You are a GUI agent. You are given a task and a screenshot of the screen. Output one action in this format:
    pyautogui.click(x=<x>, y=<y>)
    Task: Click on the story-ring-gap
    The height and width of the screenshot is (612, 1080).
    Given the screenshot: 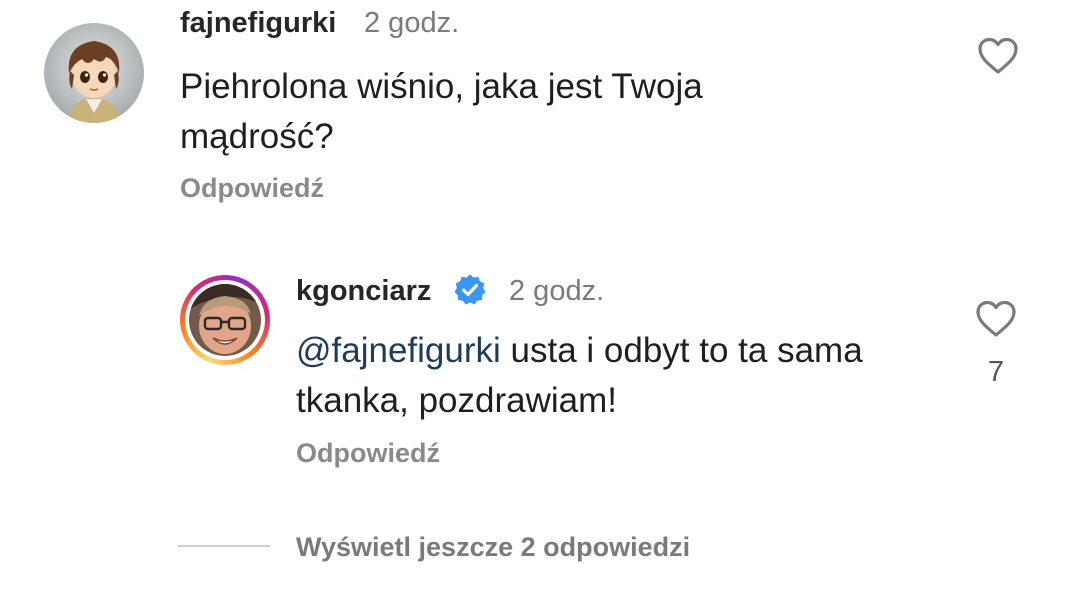 What is the action you would take?
    pyautogui.click(x=225, y=320)
    